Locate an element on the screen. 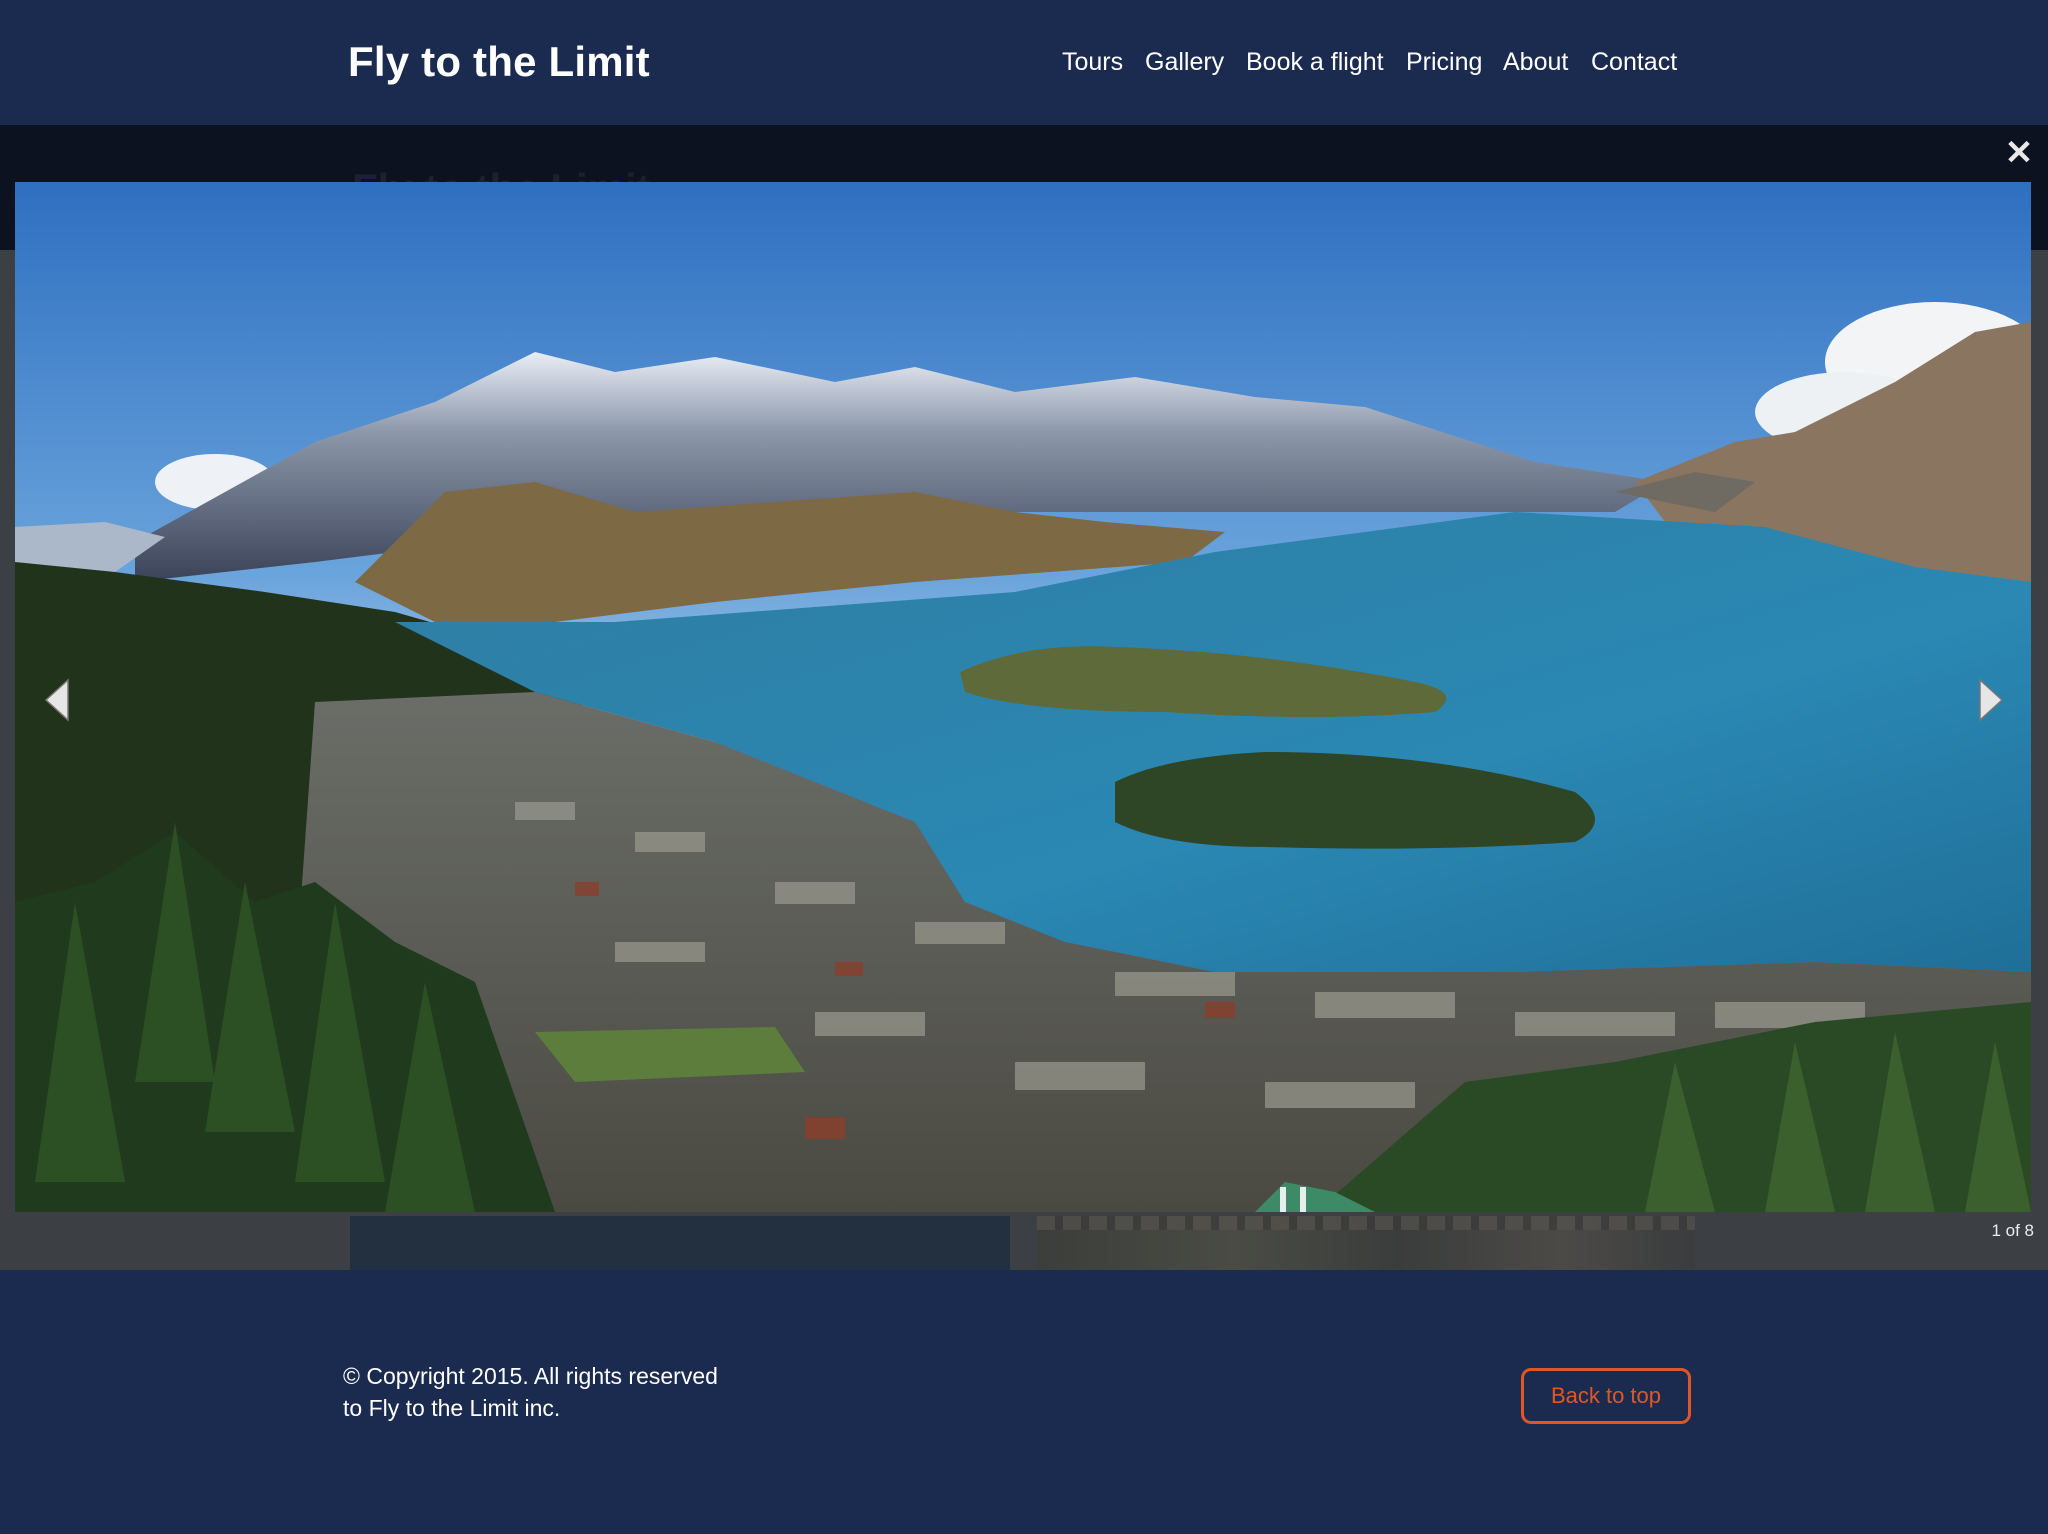 The height and width of the screenshot is (1534, 2048). next-image-button is located at coordinates (1990, 700).